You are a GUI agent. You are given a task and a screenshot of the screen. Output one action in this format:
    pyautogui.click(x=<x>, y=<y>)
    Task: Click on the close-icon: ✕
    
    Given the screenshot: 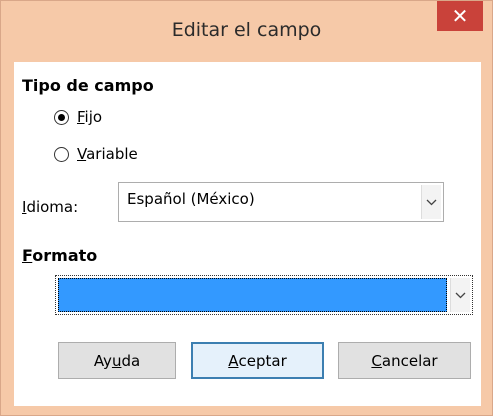 What is the action you would take?
    pyautogui.click(x=460, y=16)
    